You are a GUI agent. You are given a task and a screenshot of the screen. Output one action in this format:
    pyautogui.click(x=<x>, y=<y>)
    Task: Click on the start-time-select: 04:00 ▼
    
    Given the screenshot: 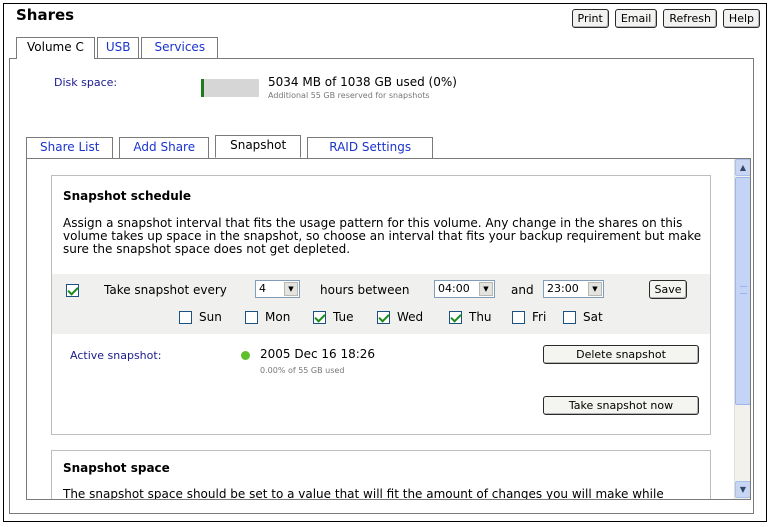 What is the action you would take?
    pyautogui.click(x=464, y=289)
    